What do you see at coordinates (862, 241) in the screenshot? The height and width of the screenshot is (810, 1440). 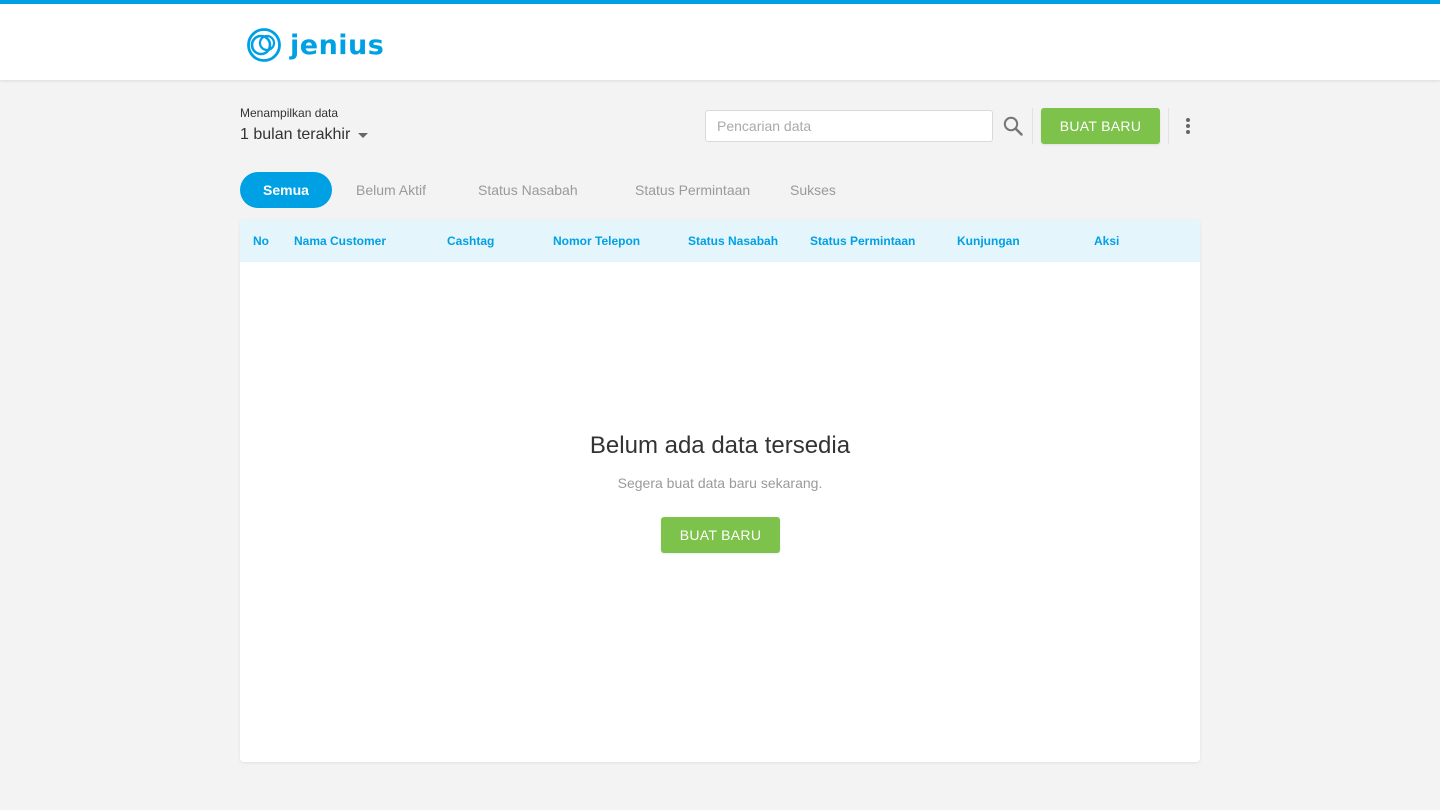 I see `column-header-status-permintaan: Status Permintaan` at bounding box center [862, 241].